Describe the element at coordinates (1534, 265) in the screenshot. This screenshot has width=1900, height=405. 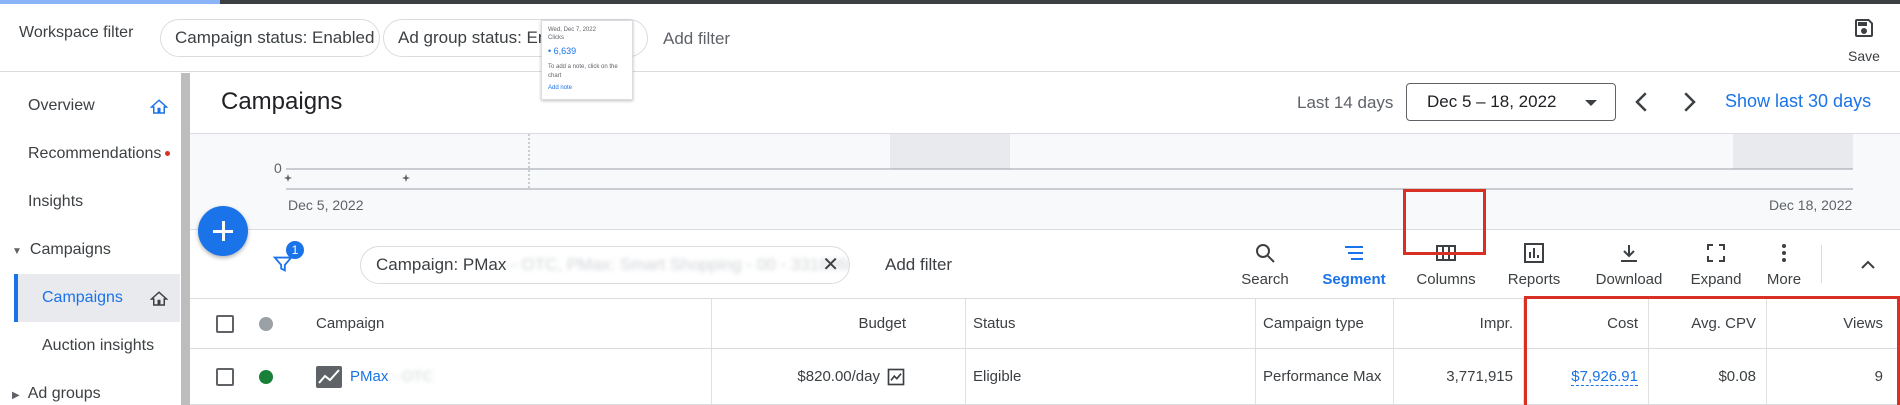
I see `reports-button: Reports` at that location.